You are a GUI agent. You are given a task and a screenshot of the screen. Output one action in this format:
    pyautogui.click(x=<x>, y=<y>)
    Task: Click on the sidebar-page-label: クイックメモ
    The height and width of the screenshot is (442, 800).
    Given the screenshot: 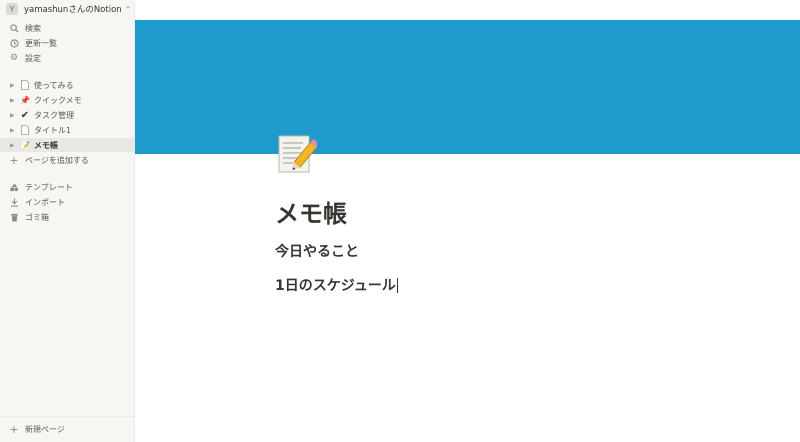 What is the action you would take?
    pyautogui.click(x=58, y=100)
    